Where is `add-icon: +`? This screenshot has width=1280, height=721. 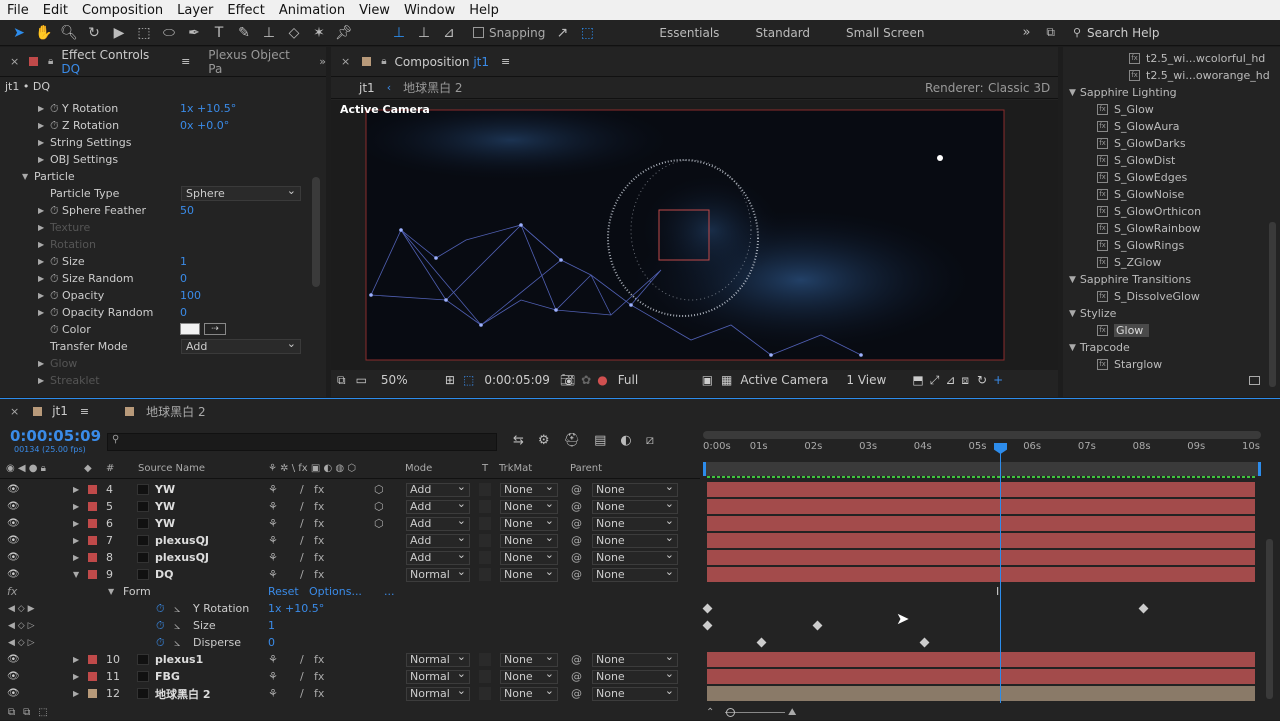
add-icon: + is located at coordinates (998, 380).